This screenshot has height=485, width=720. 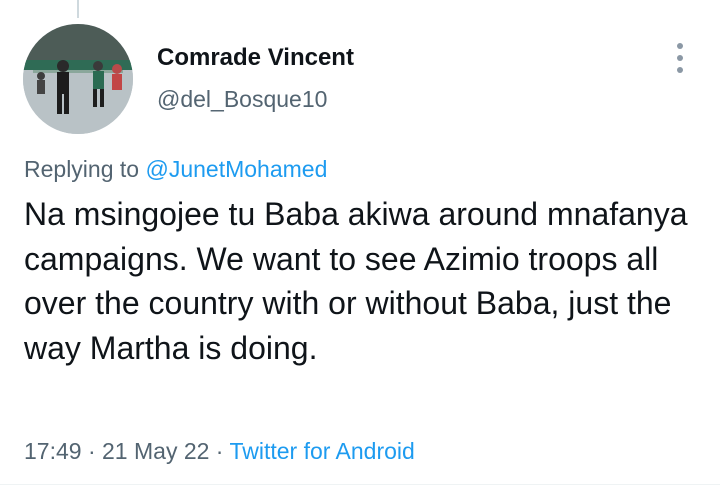 I want to click on tweet-time: 17:49, so click(x=53, y=451).